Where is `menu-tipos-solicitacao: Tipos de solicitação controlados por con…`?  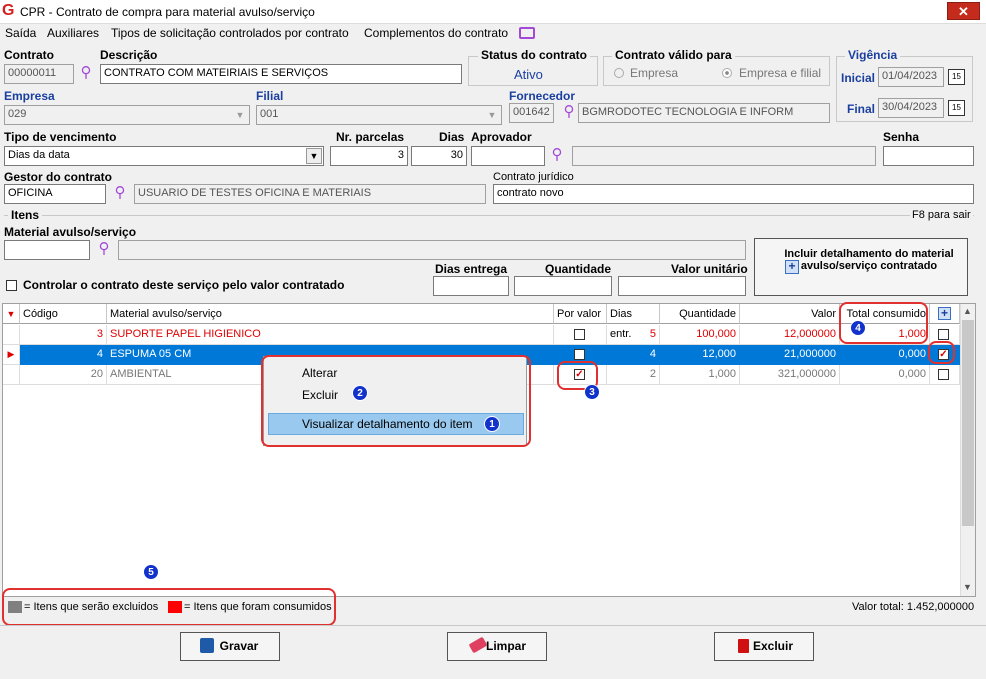
menu-tipos-solicitacao: Tipos de solicitação controlados por con… is located at coordinates (230, 33).